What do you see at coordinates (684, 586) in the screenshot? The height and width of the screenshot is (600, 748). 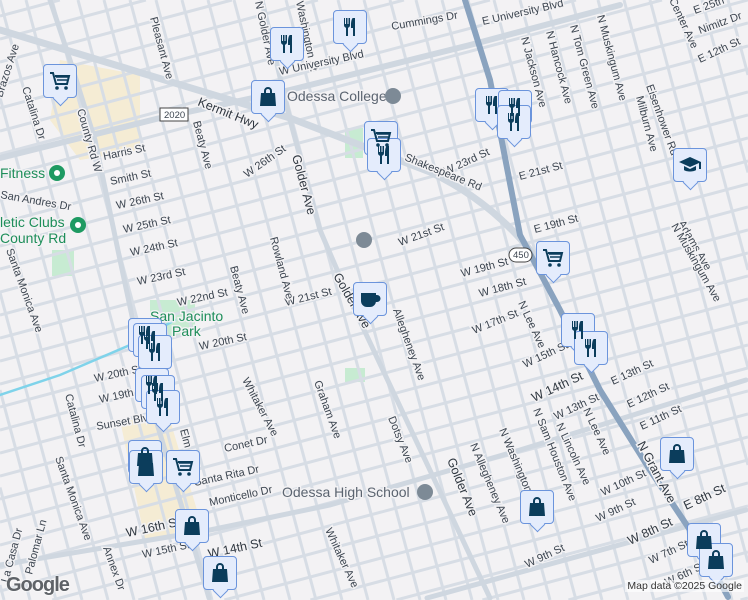 I see `map-attribution: Map data ©2025 Google` at bounding box center [684, 586].